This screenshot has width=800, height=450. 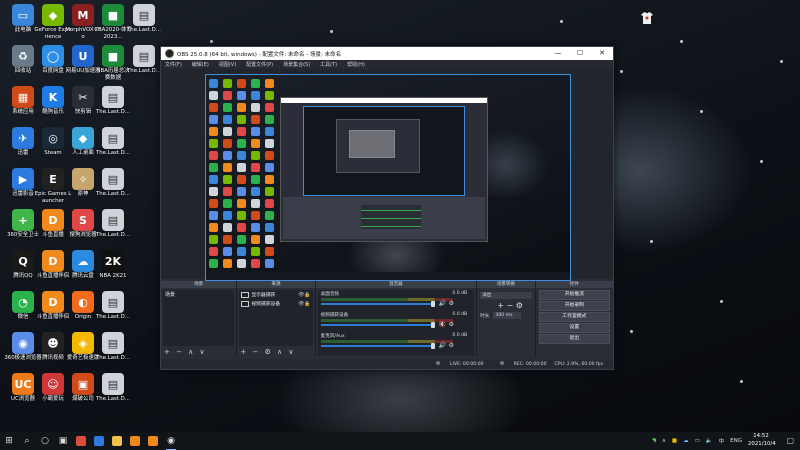 I want to click on menu-file: 文件(F), so click(x=173, y=64).